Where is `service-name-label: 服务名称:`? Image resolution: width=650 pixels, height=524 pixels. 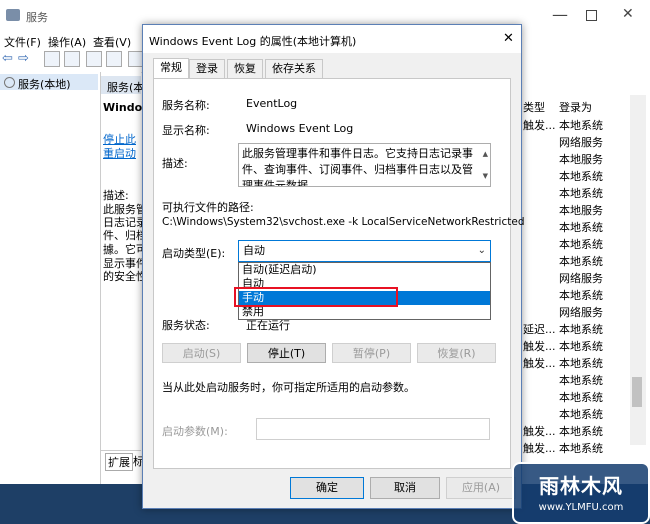 service-name-label: 服务名称: is located at coordinates (186, 105).